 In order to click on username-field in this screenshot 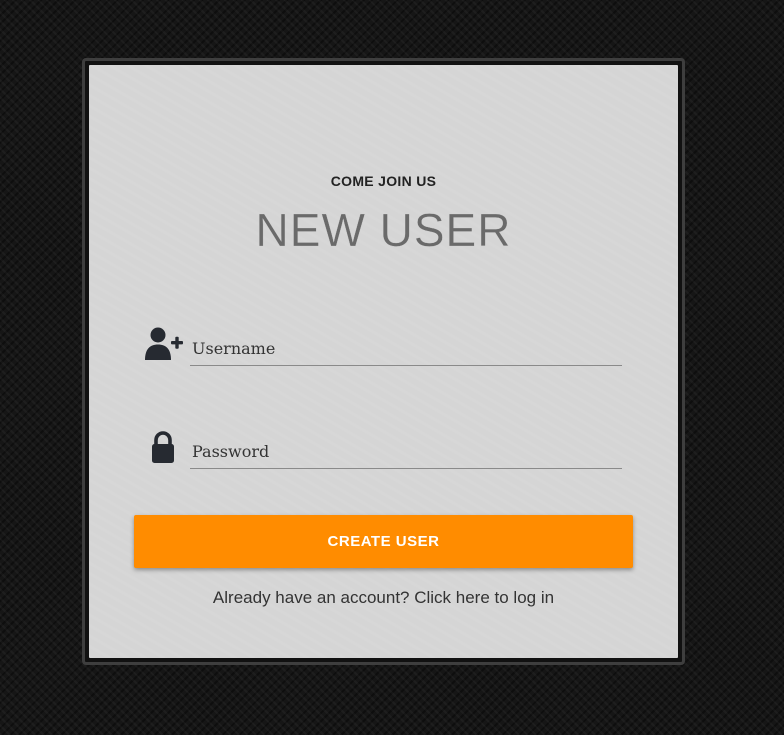, I will do `click(383, 346)`.